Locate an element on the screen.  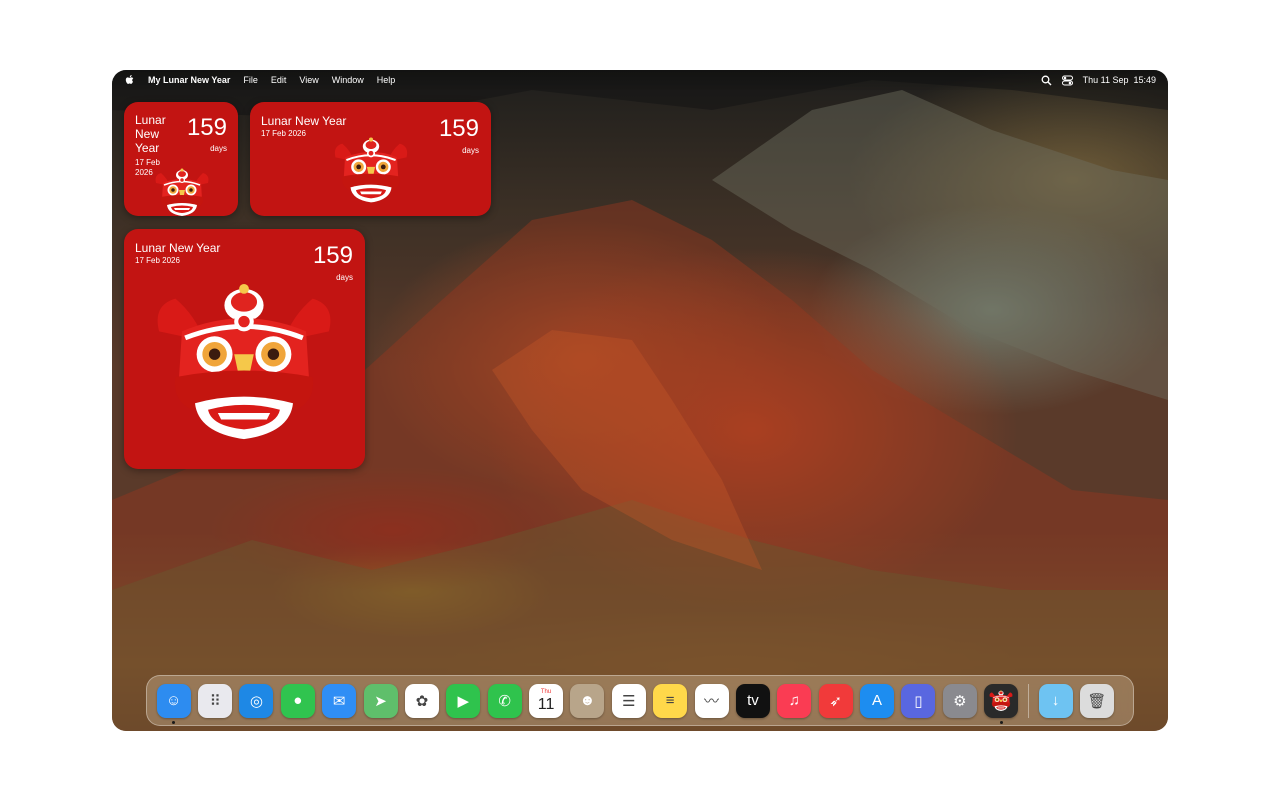
widget-large-count: 159 is located at coordinates (332, 255).